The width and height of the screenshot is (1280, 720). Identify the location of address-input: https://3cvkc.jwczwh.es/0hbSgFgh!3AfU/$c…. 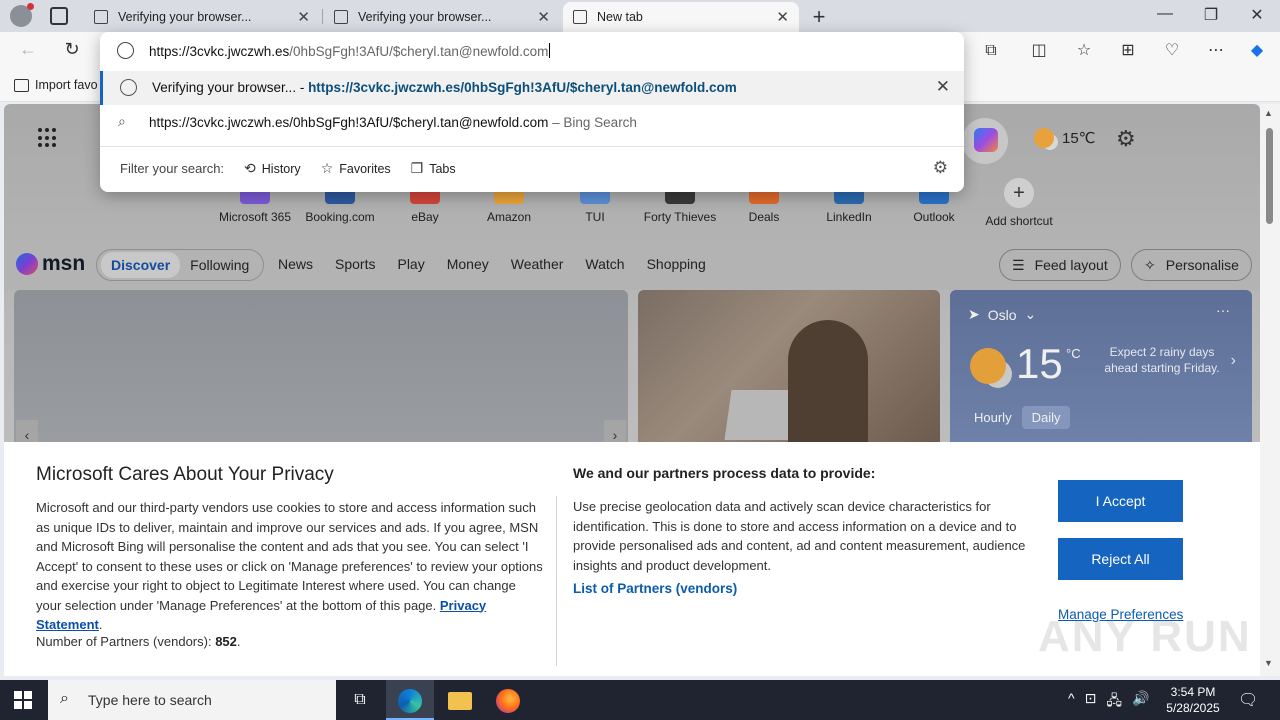
(350, 51).